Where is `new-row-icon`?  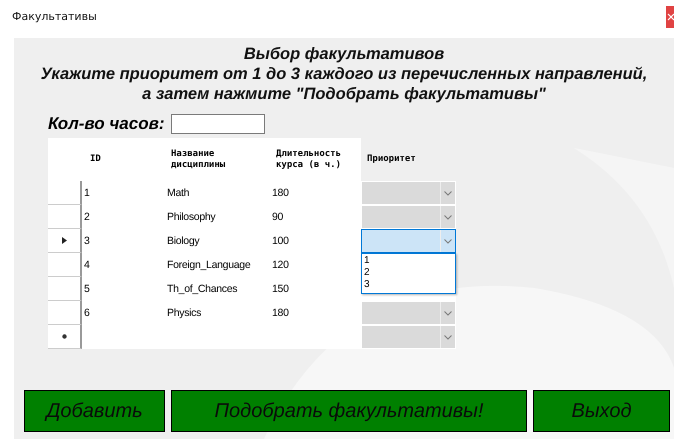
new-row-icon is located at coordinates (64, 336).